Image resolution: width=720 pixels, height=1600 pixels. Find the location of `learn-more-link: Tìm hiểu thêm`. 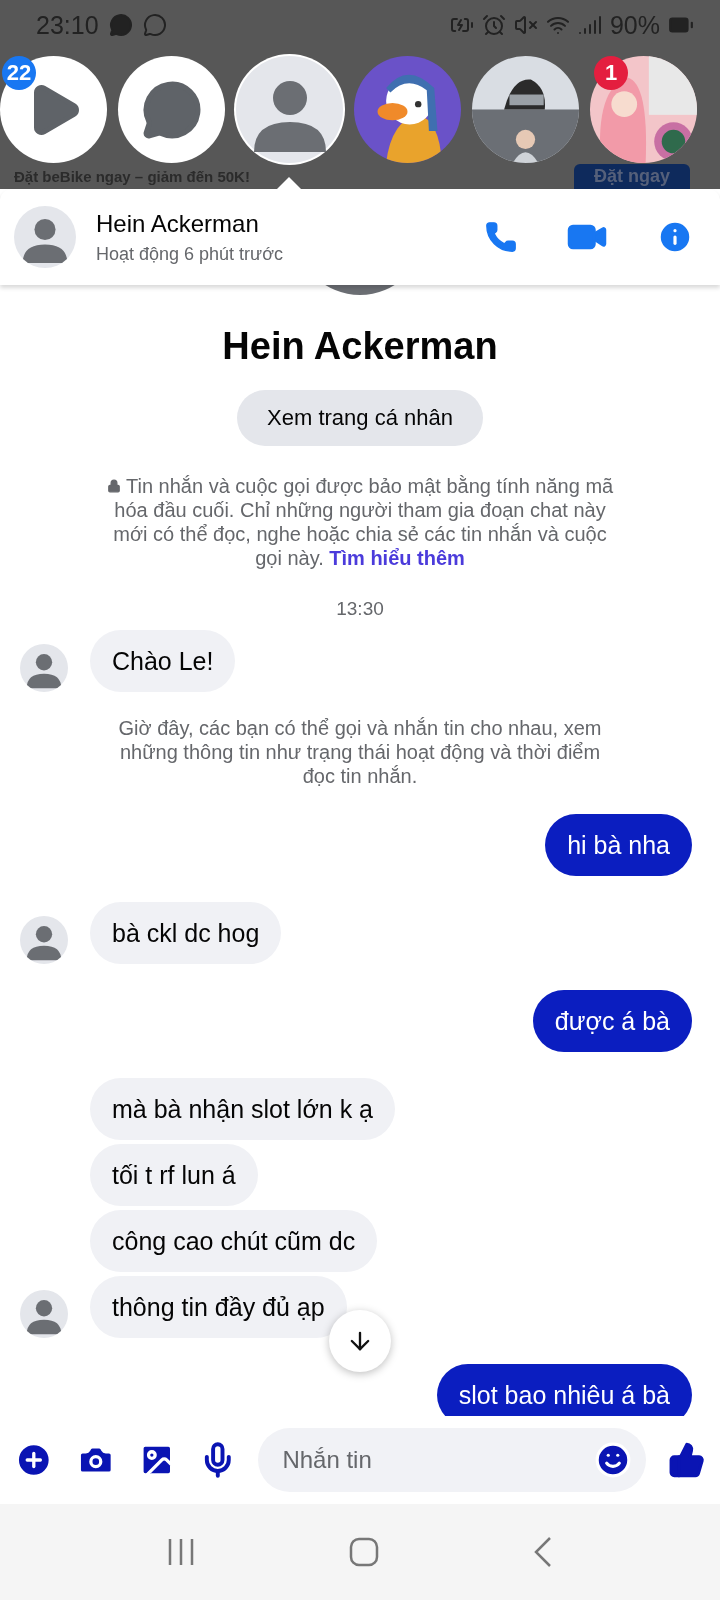

learn-more-link: Tìm hiểu thêm is located at coordinates (397, 558).